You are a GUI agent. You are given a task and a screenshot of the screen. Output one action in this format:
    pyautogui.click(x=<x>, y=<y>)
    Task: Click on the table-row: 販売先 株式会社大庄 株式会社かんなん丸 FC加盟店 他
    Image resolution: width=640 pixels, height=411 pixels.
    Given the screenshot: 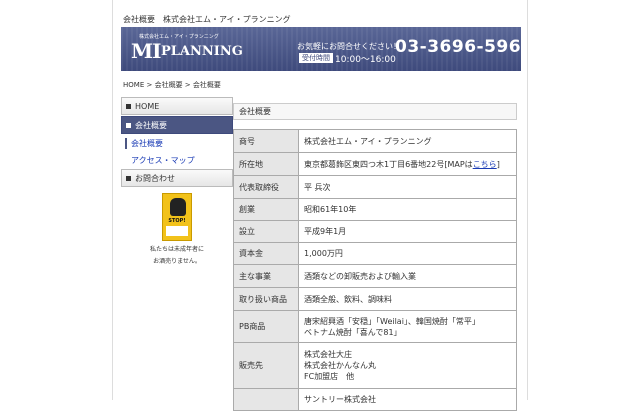 What is the action you would take?
    pyautogui.click(x=375, y=365)
    